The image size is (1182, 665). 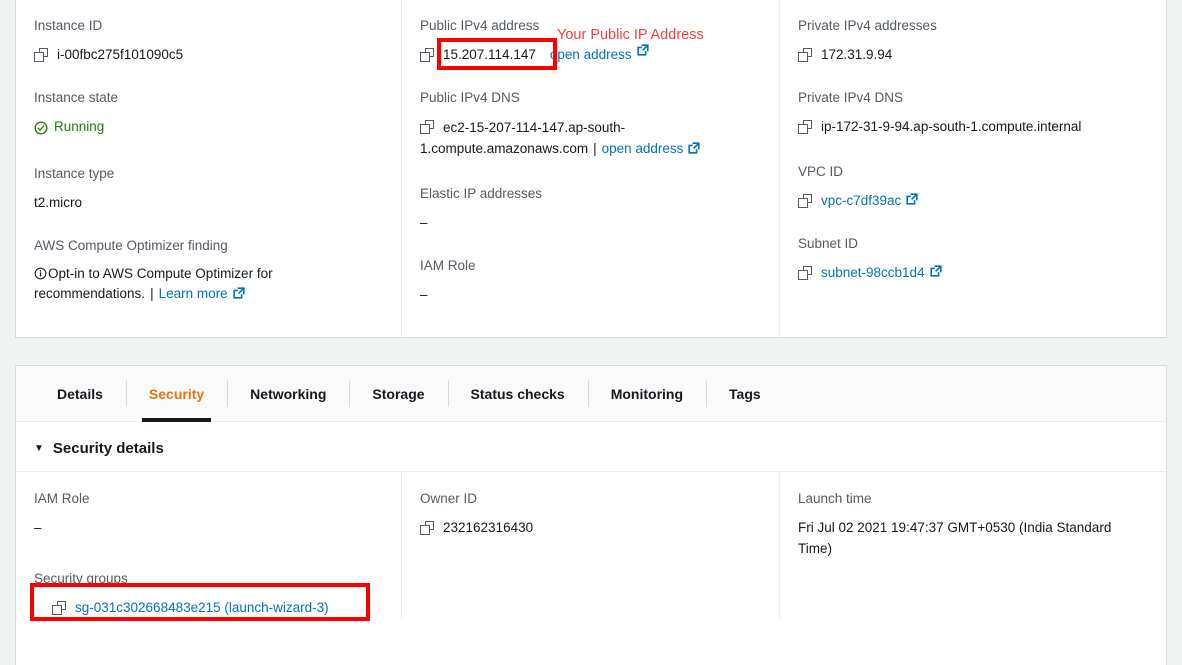 I want to click on field-label: Subnet ID, so click(x=828, y=243).